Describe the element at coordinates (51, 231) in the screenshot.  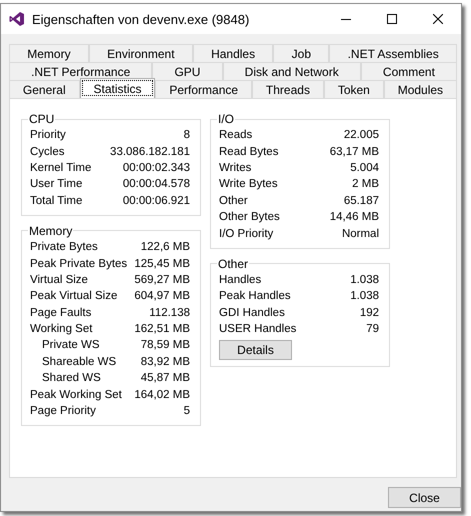
I see `group-title: Memory` at that location.